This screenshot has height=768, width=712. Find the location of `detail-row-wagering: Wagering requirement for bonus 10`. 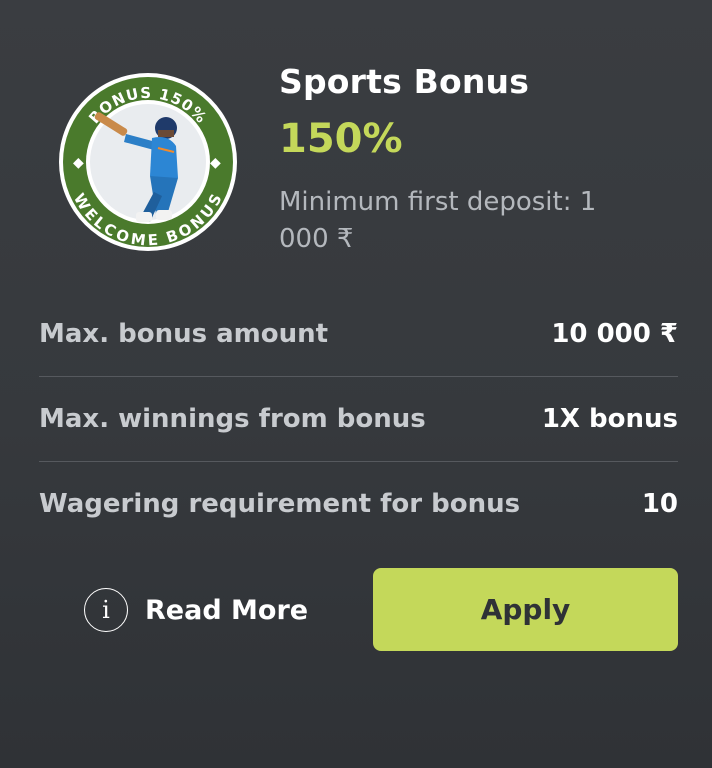

detail-row-wagering: Wagering requirement for bonus 10 is located at coordinates (358, 504).